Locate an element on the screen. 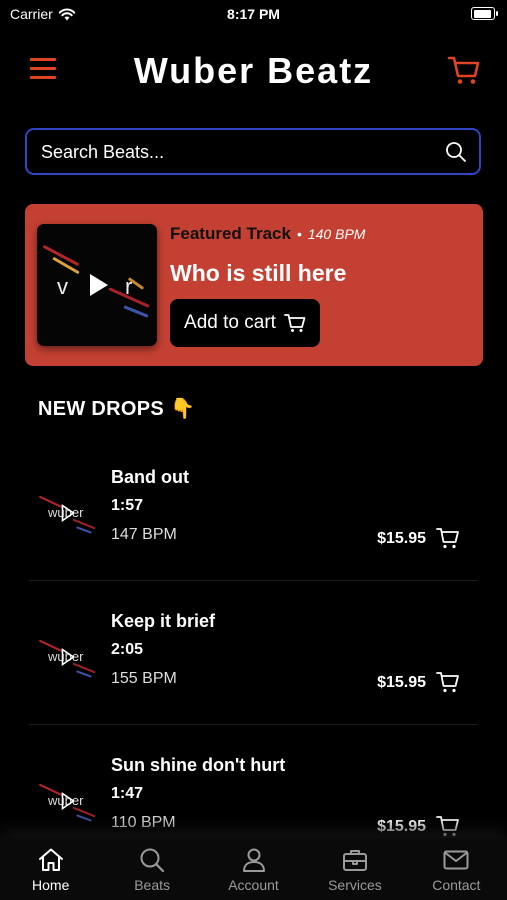  track-duration: 2:05 is located at coordinates (127, 649).